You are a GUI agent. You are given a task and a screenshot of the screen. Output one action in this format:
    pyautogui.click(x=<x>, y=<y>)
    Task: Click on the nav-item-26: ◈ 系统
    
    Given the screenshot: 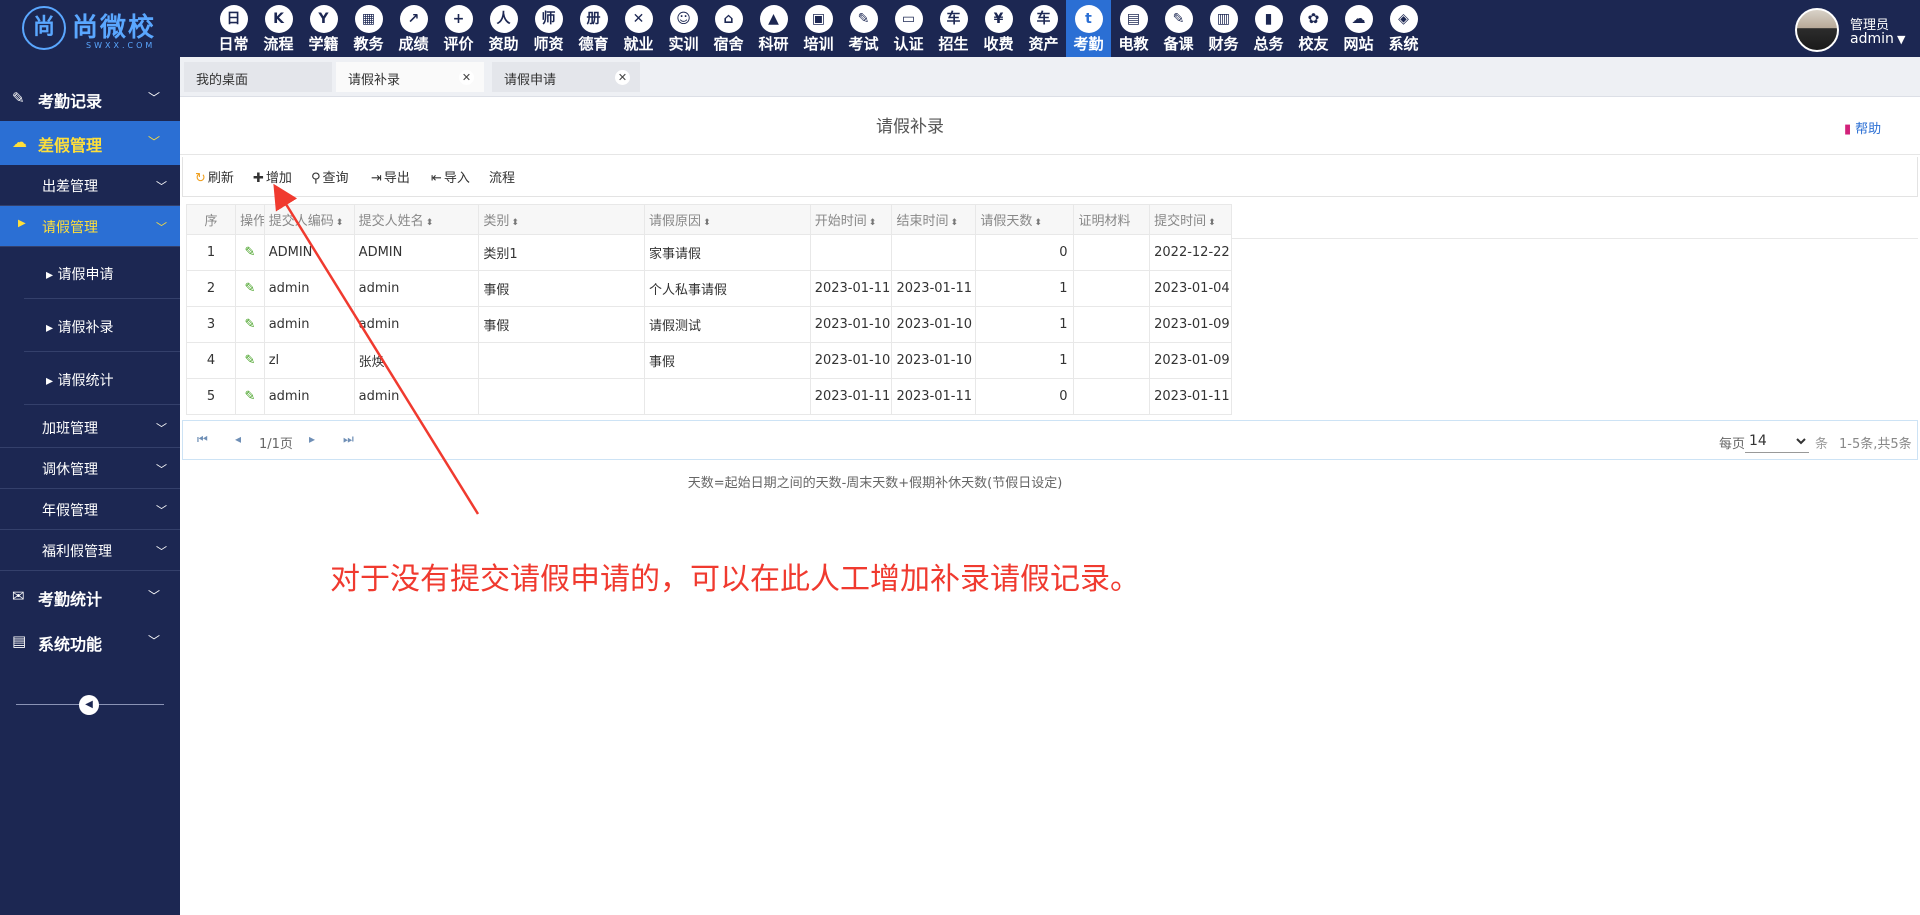 What is the action you would take?
    pyautogui.click(x=1403, y=28)
    